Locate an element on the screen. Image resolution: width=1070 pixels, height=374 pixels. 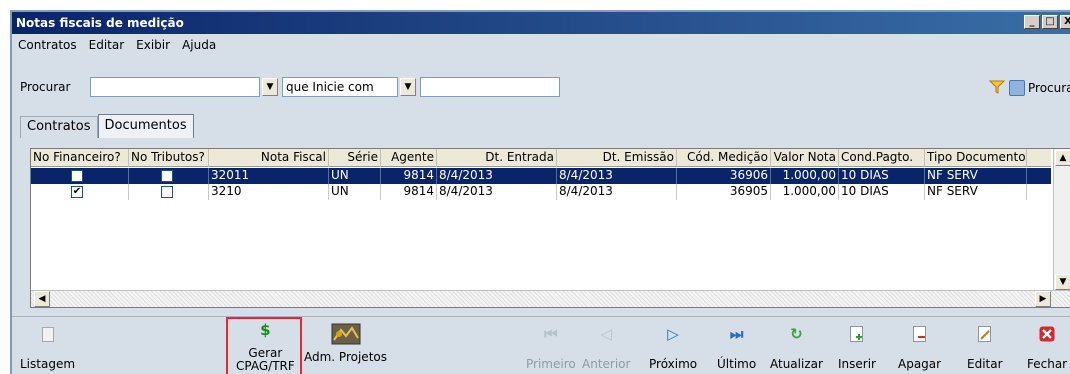
cpag-label: CPAG/TRF is located at coordinates (265, 366).